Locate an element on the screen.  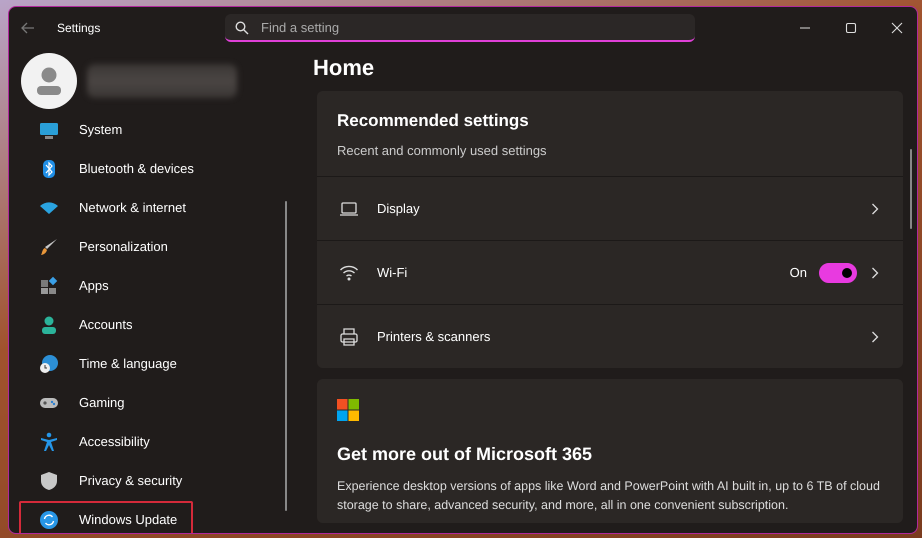
promo-title: Get more out of Microsoft 365 is located at coordinates (465, 454).